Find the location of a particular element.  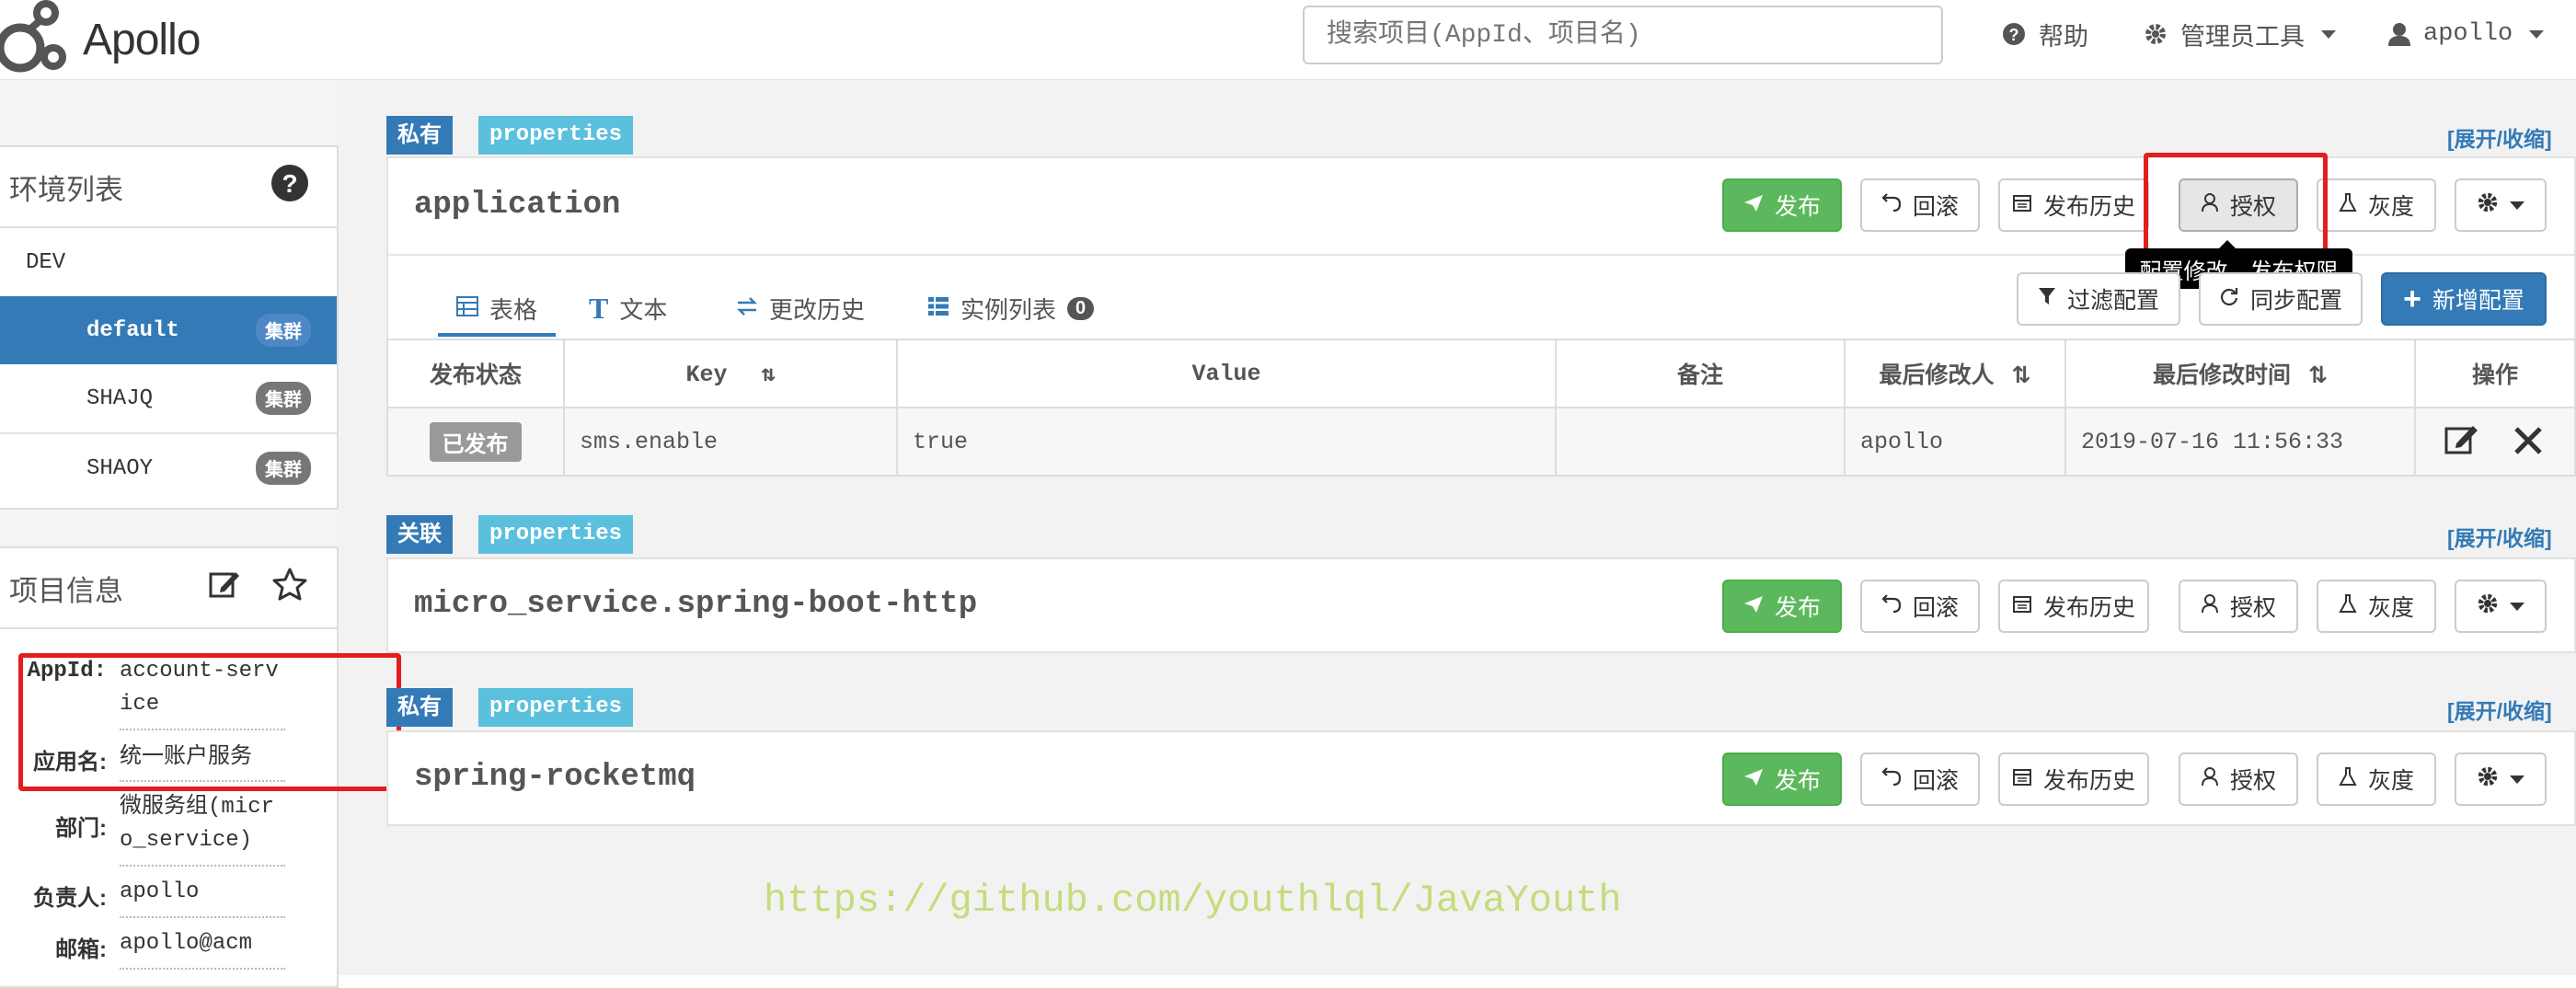

col-modifier: 最后修改人 ⇅ is located at coordinates (1955, 374).